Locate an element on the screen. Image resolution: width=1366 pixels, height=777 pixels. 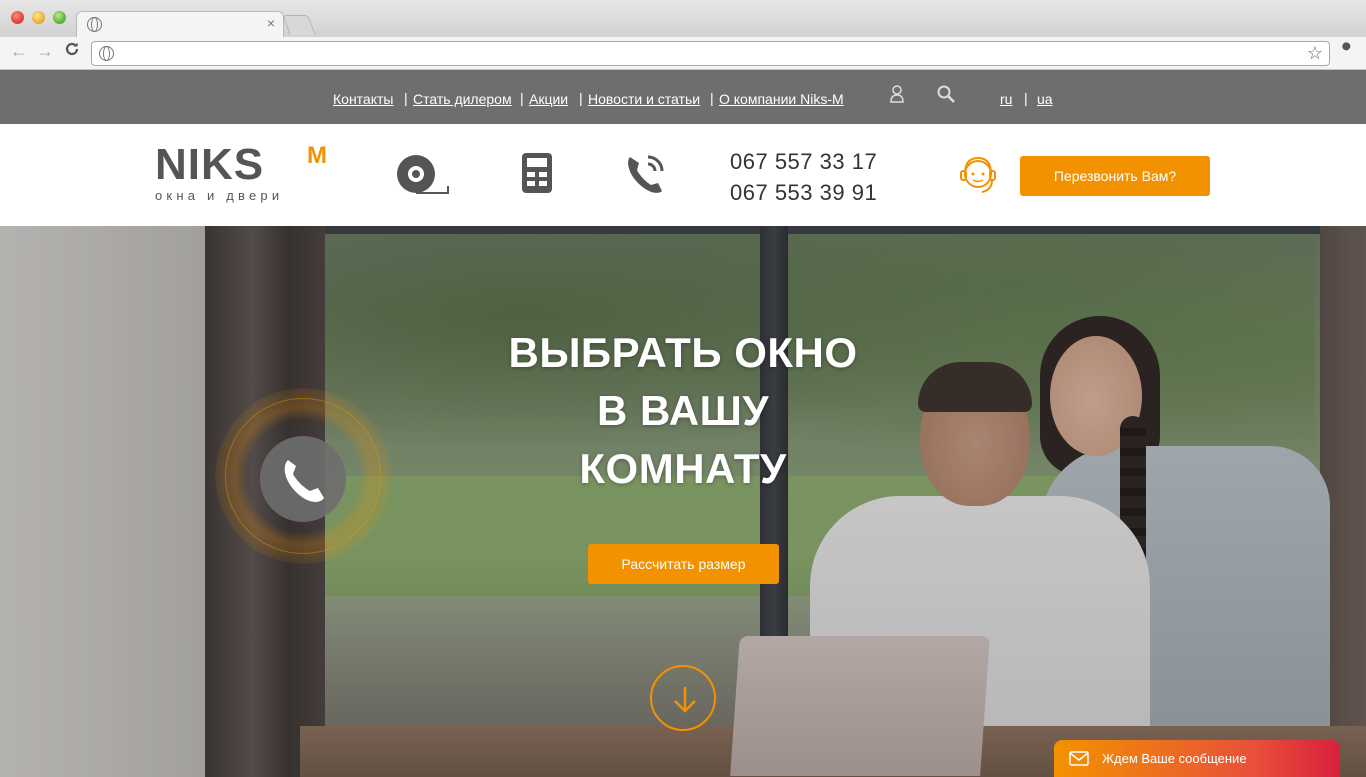
phone-number-2: 067 553 39 91 is located at coordinates (803, 192).